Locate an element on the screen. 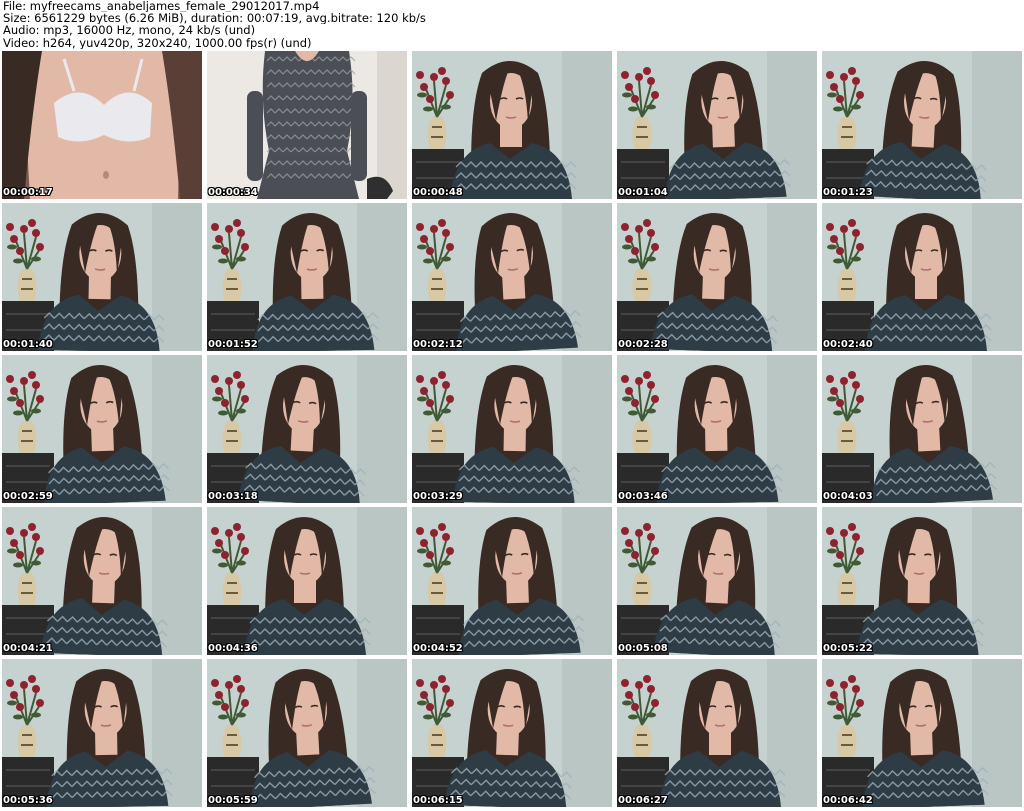 This screenshot has width=1024, height=811. video-thumbnail: 00:01:04 is located at coordinates (717, 125).